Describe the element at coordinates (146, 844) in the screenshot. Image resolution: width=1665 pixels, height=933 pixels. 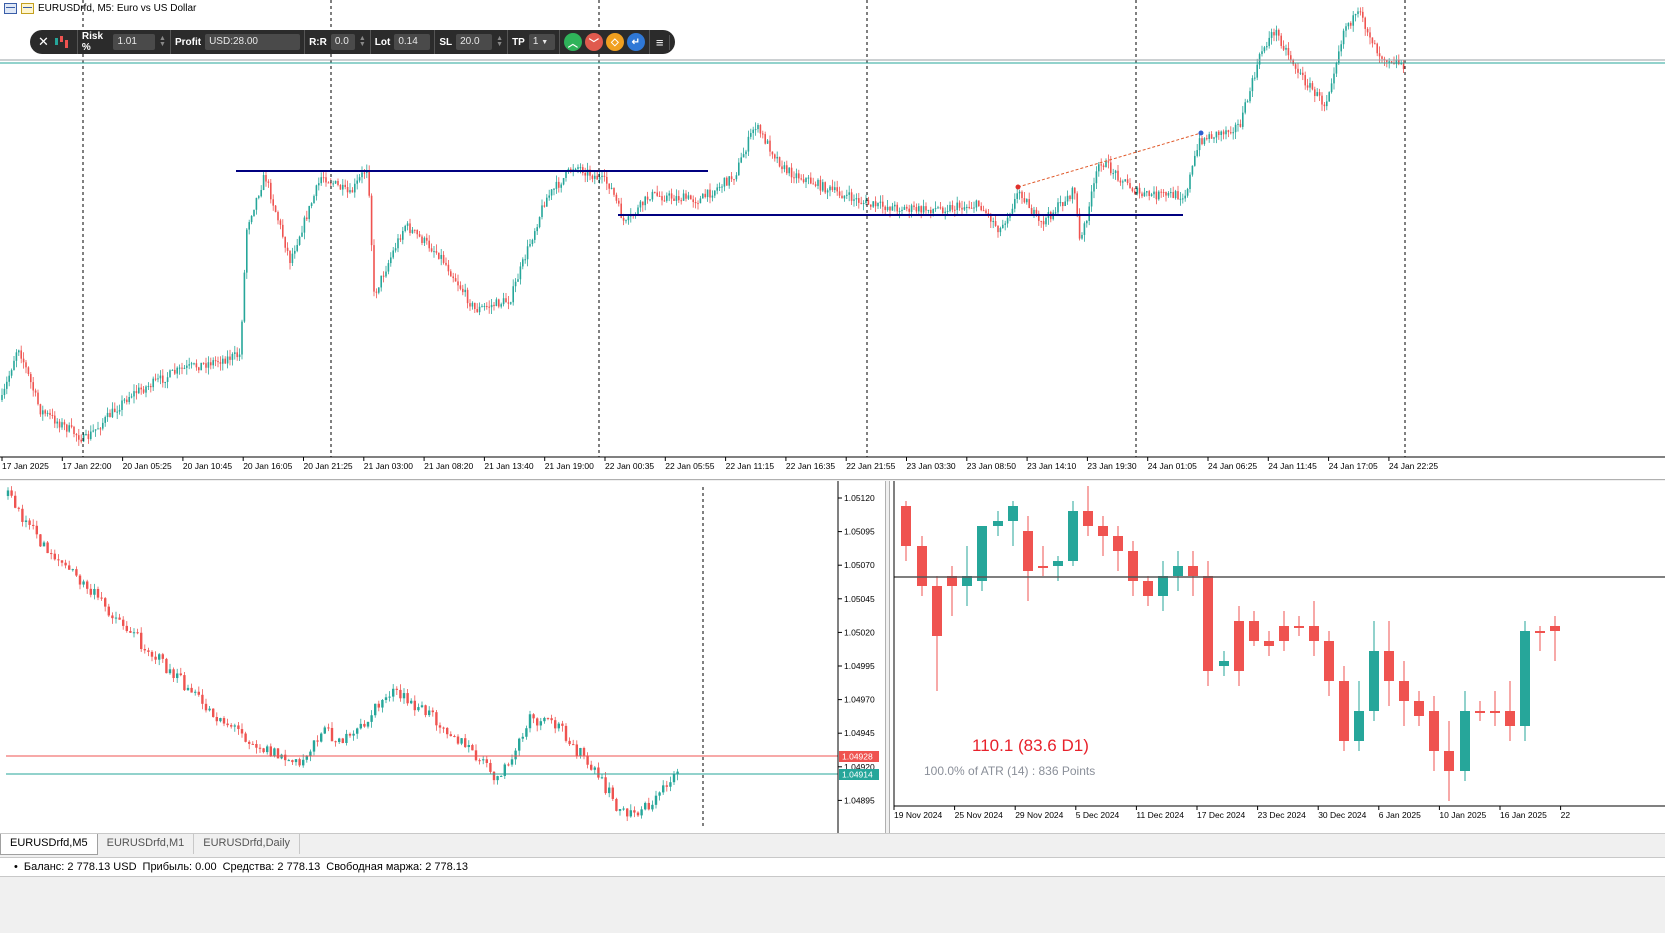
I see `tab-eurusd-m1: EURUSDrfd,M1` at that location.